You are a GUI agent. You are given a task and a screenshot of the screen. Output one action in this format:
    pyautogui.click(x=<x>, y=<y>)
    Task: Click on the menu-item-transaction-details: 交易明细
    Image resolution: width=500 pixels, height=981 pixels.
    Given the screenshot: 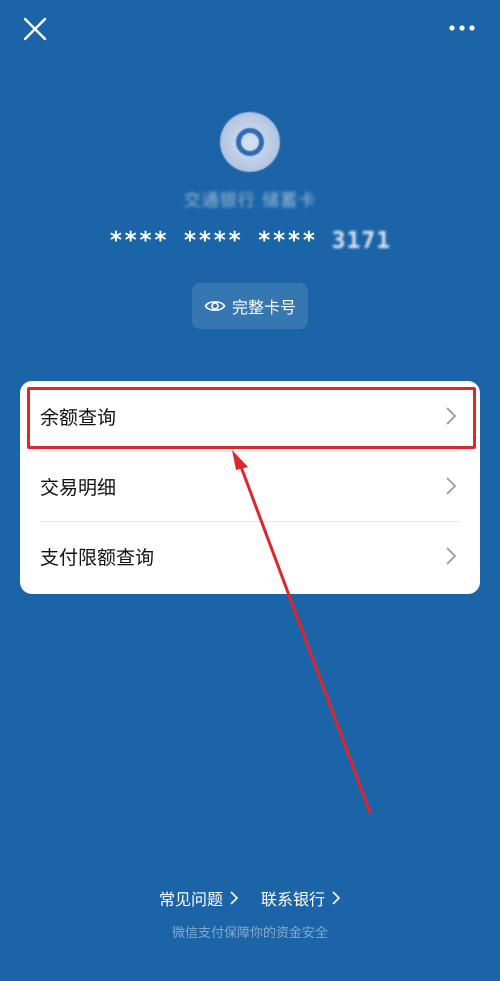 What is the action you would take?
    pyautogui.click(x=250, y=486)
    